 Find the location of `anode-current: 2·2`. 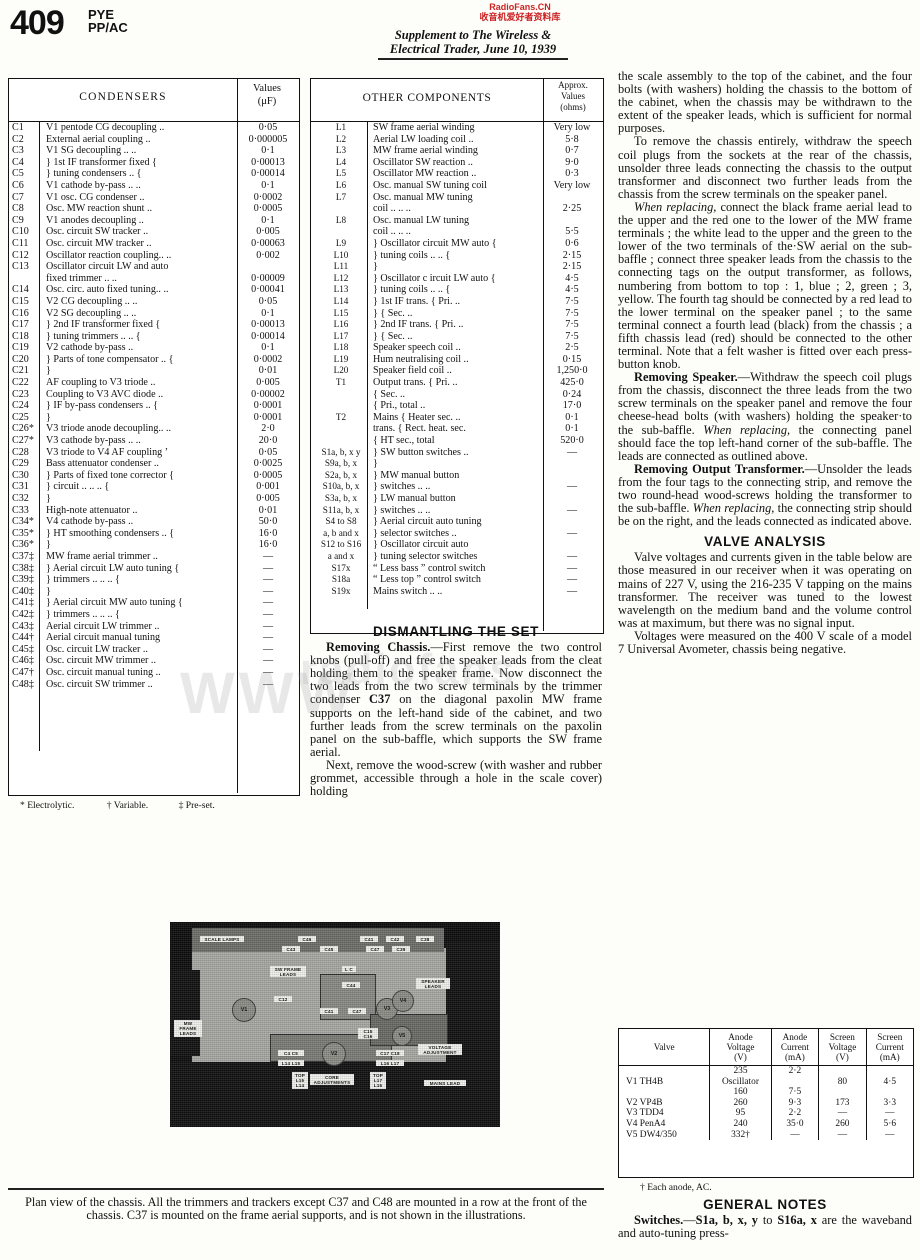

anode-current: 2·2 is located at coordinates (795, 1113).